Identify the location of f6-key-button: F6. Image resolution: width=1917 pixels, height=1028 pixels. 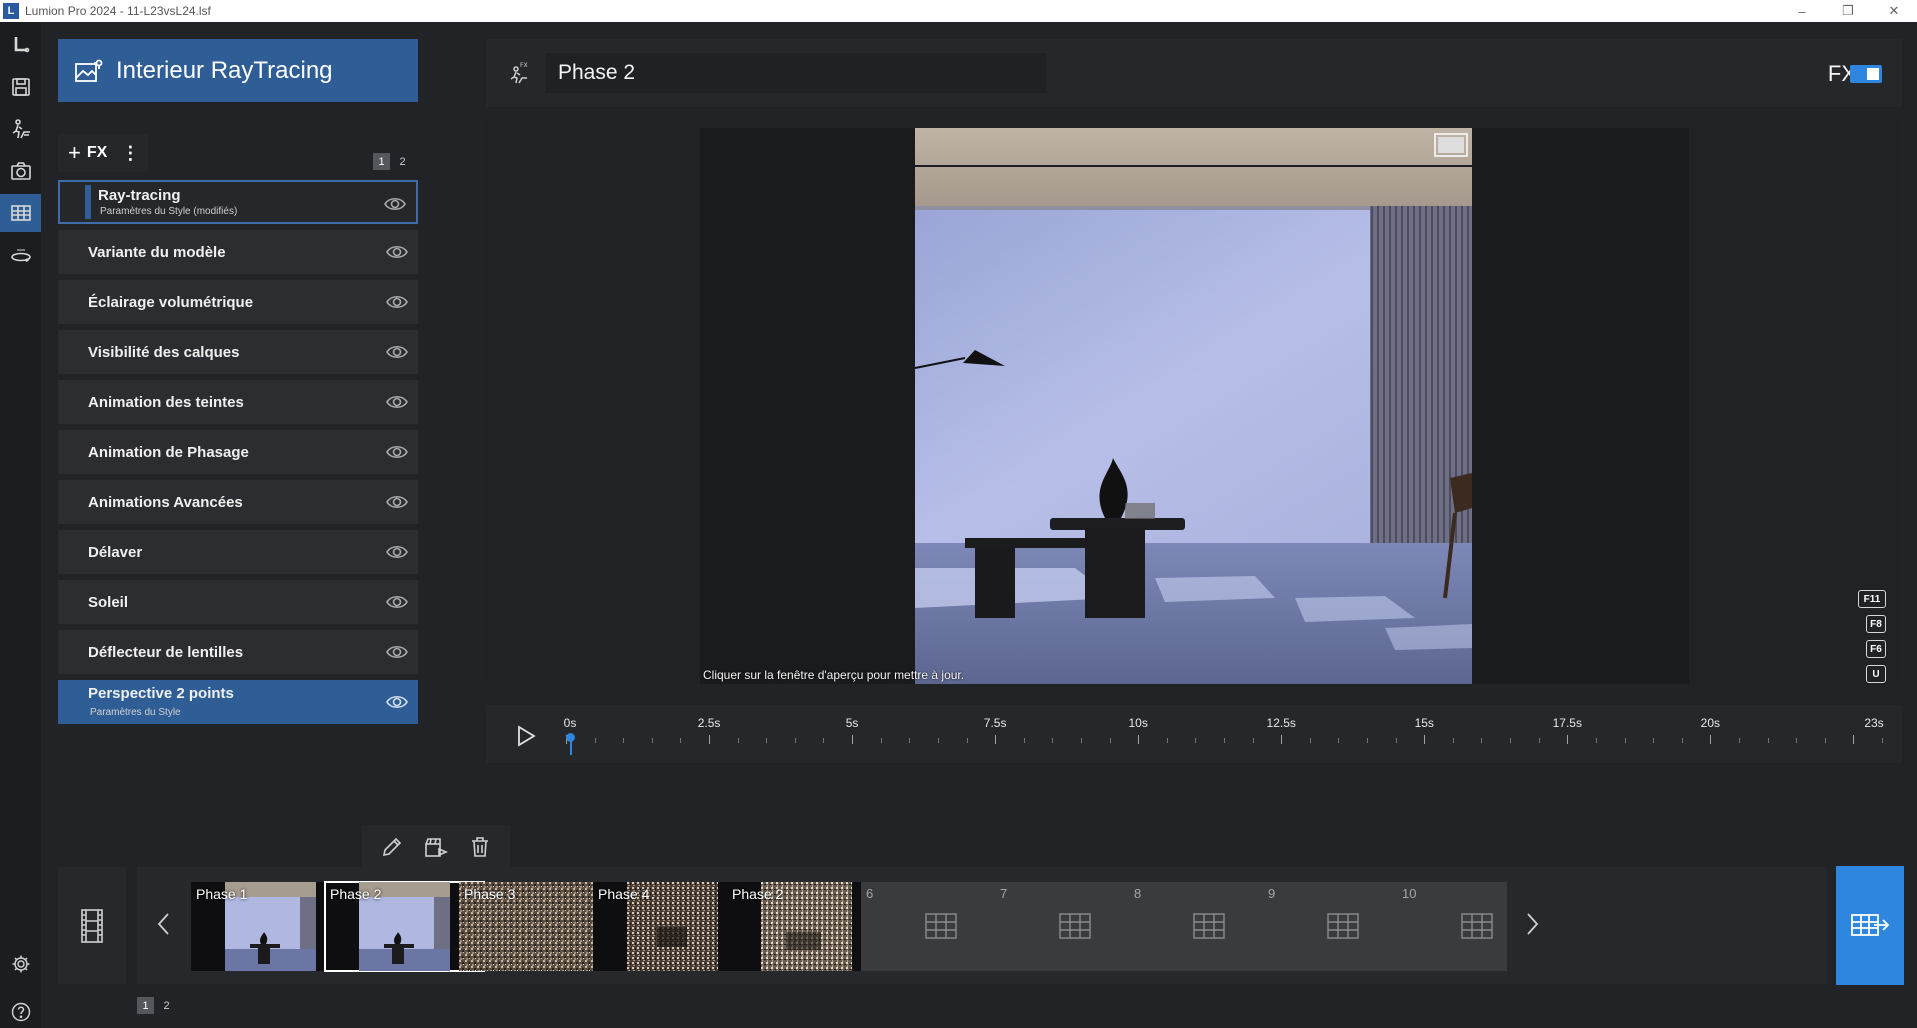
(1876, 649).